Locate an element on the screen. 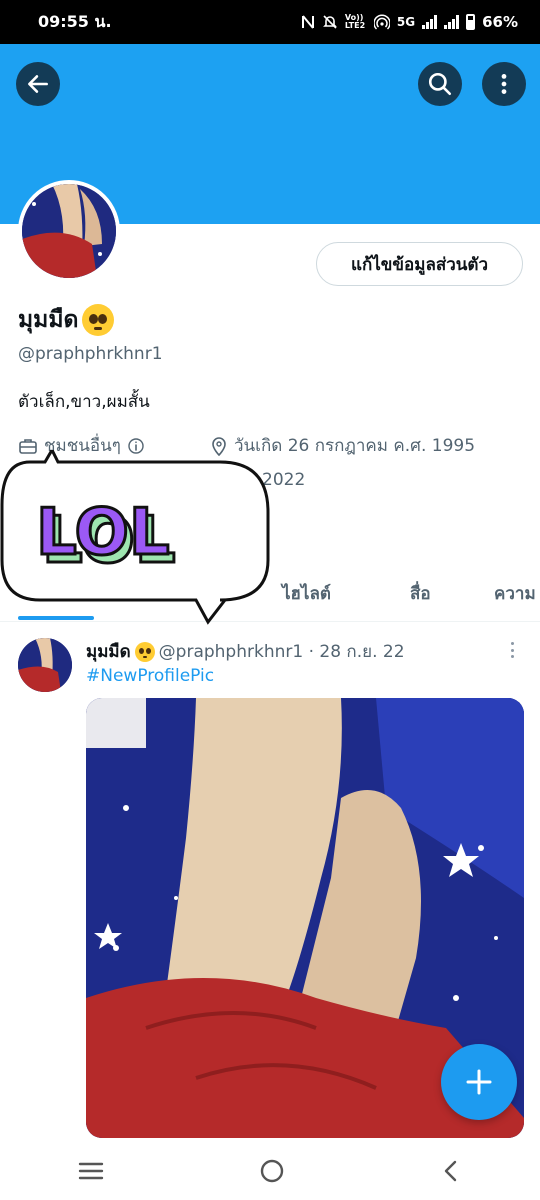  display-name-text: มุมมืด is located at coordinates (48, 320).